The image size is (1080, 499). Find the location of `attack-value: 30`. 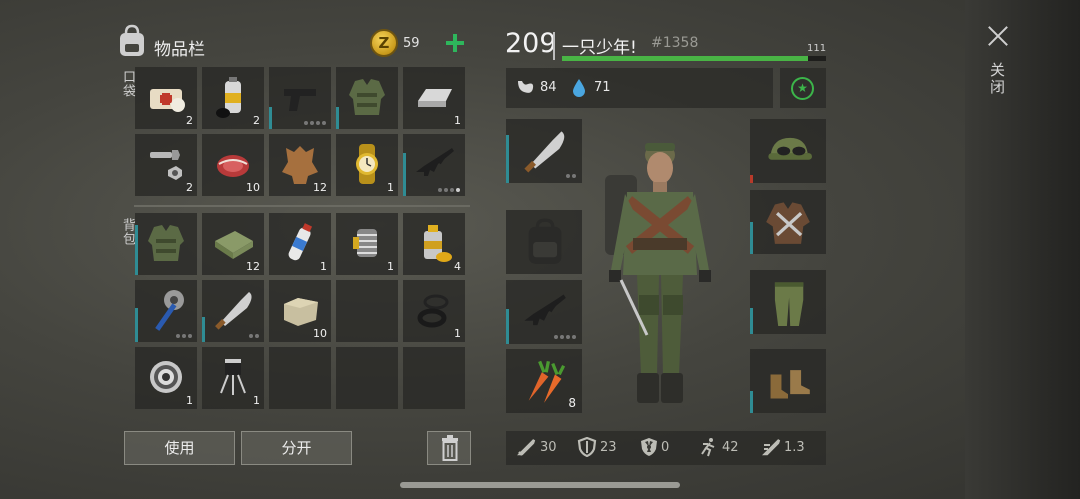

attack-value: 30 is located at coordinates (548, 447).